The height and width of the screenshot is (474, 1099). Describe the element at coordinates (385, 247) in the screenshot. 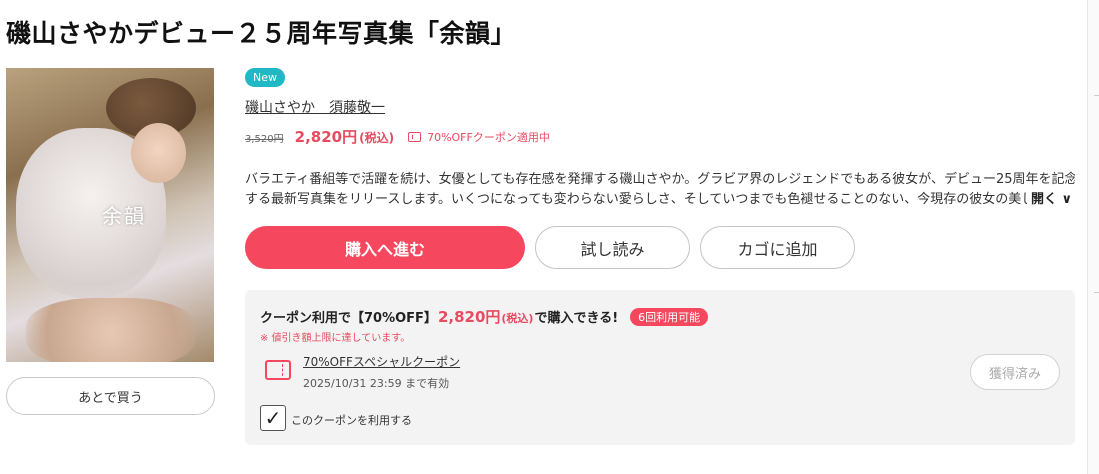

I see `proceed-to-purchase-button: 購入へ進む` at that location.